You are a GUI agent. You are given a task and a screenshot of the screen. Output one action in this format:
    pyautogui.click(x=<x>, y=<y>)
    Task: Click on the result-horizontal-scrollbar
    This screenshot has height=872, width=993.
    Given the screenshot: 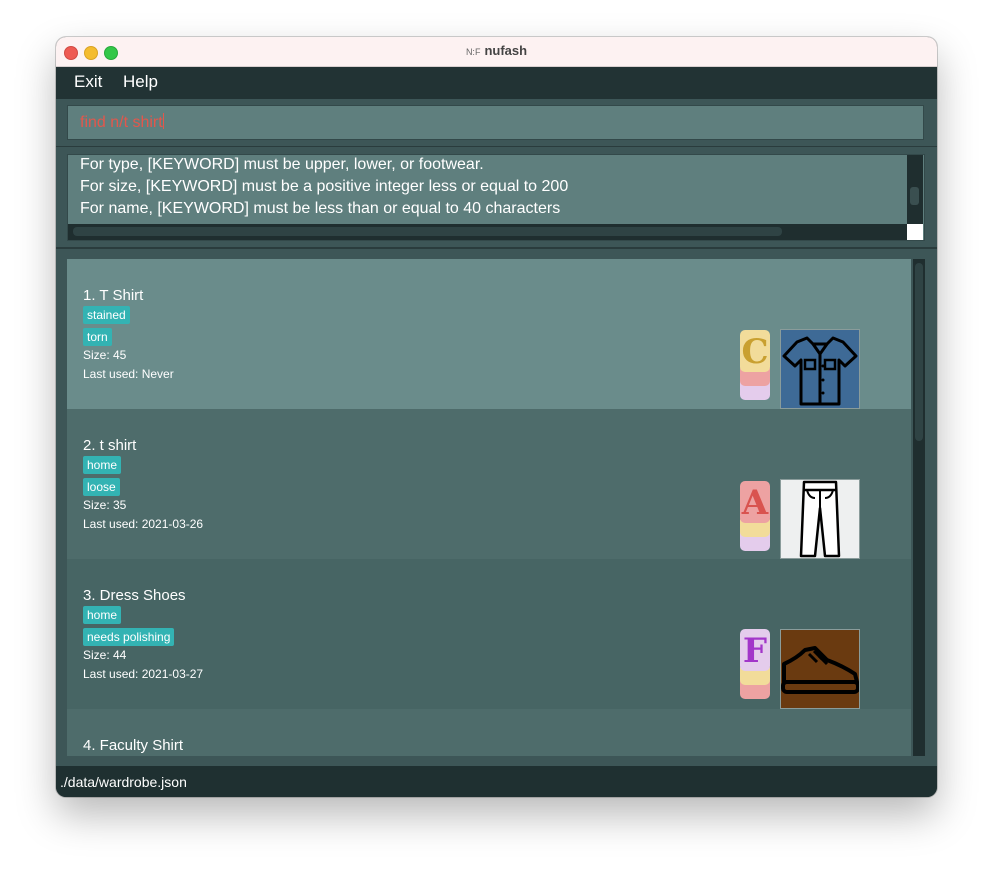 What is the action you would take?
    pyautogui.click(x=488, y=232)
    